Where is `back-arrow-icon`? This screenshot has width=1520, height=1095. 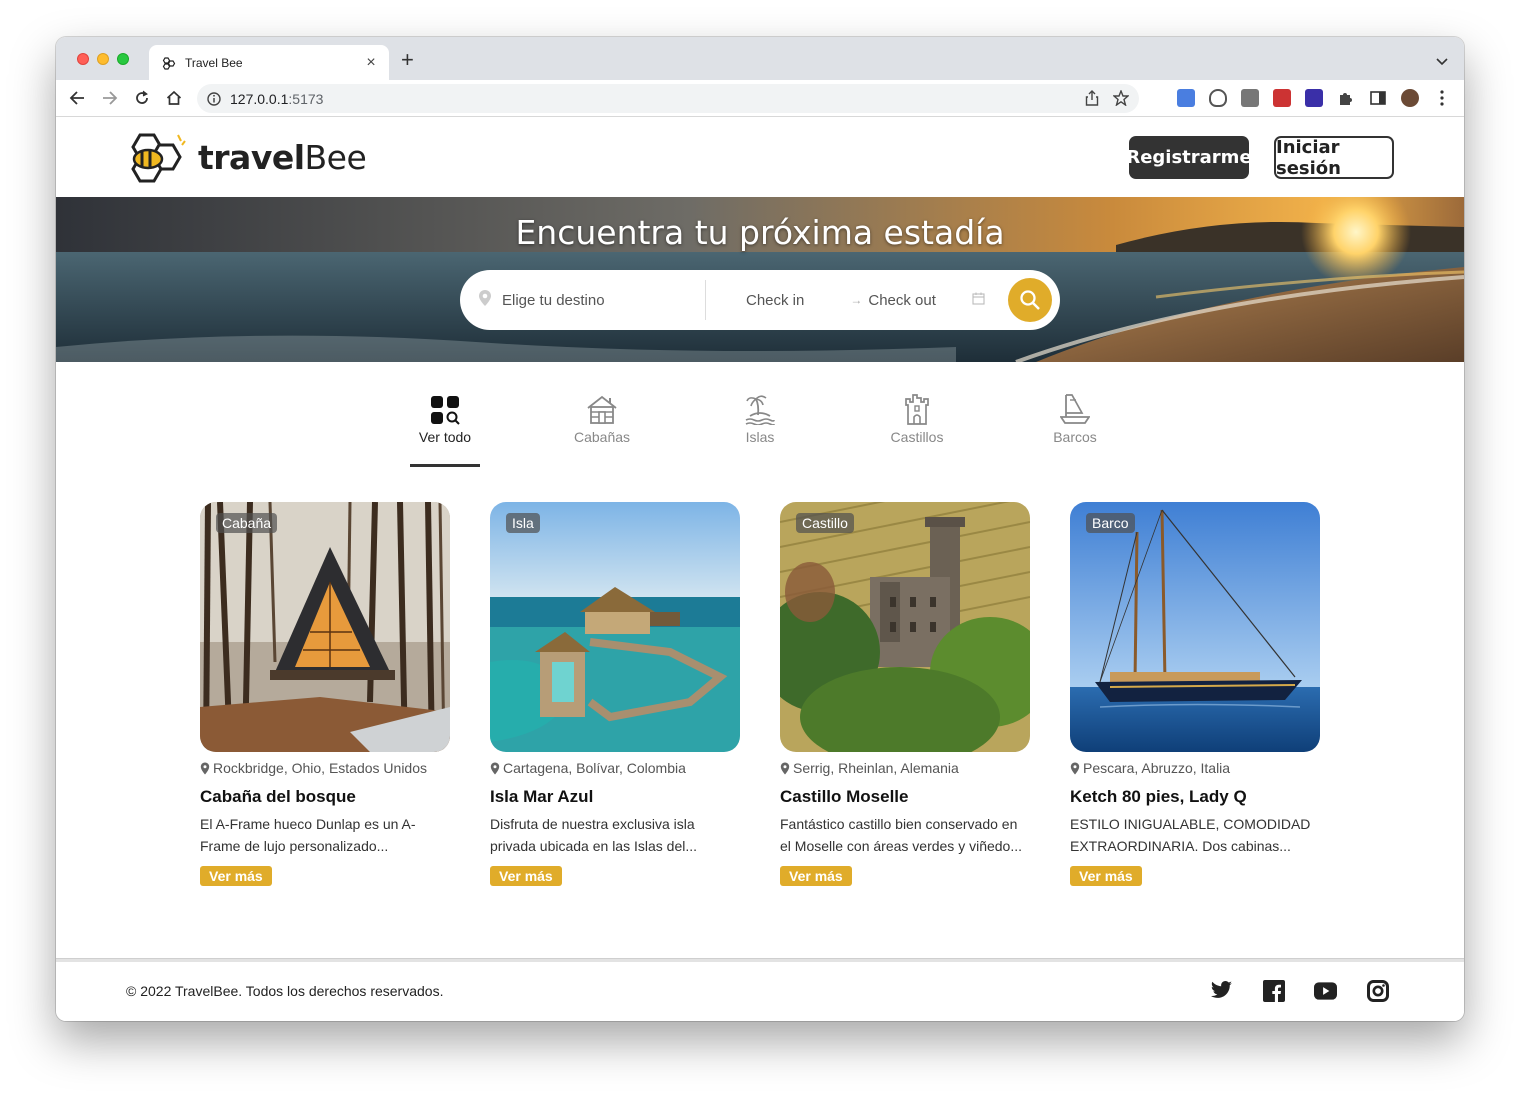 back-arrow-icon is located at coordinates (77, 98).